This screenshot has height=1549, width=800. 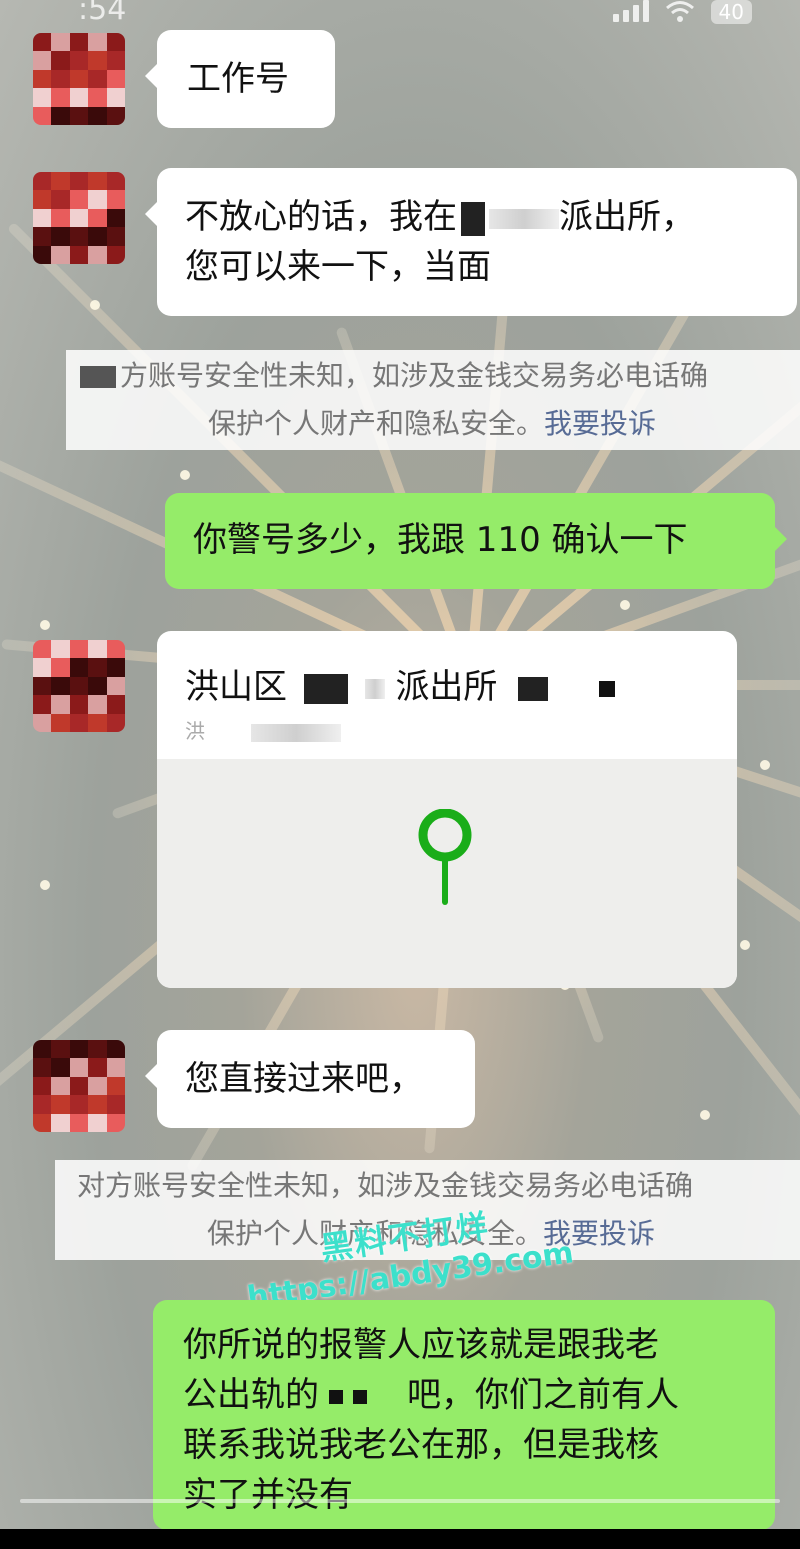 I want to click on security-notice: 方账号安全性未知，如涉及金钱交易务必电话确 保护个人财产和隐私安全。我要投诉, so click(x=433, y=400).